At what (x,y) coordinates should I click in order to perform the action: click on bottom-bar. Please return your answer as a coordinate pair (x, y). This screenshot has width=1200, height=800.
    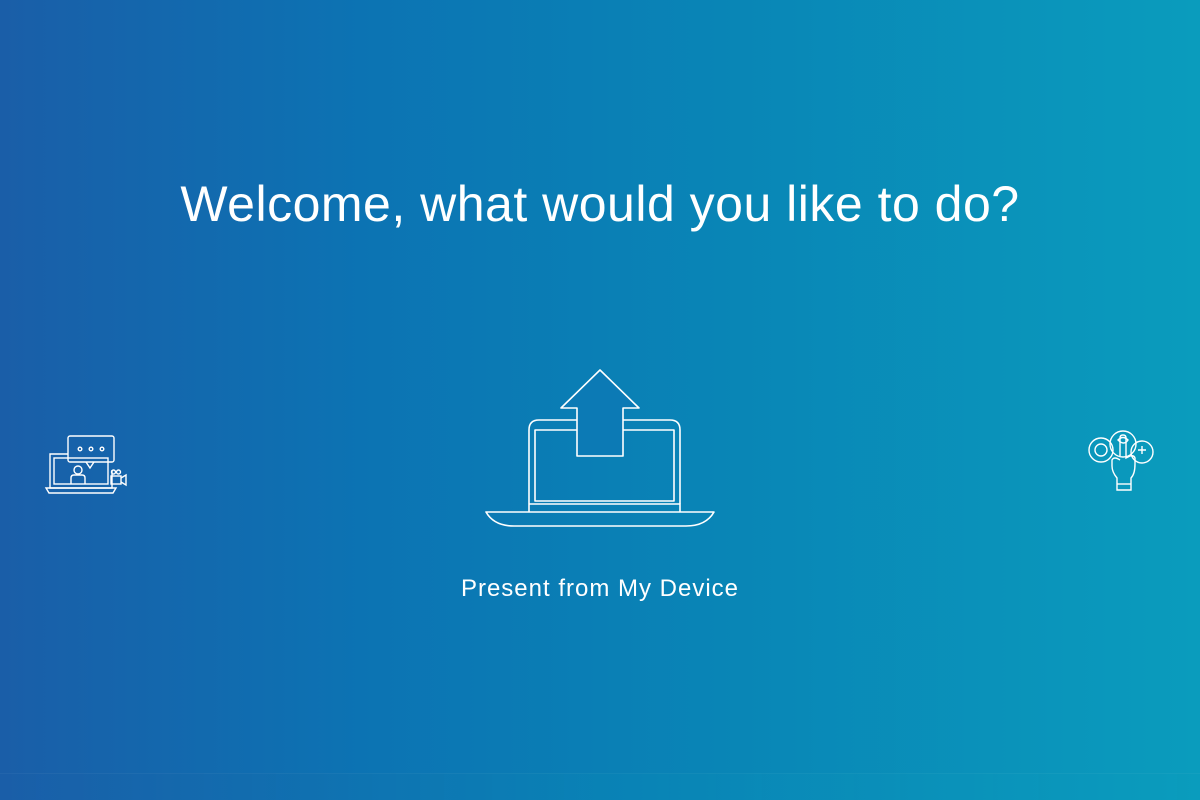
    Looking at the image, I should click on (600, 786).